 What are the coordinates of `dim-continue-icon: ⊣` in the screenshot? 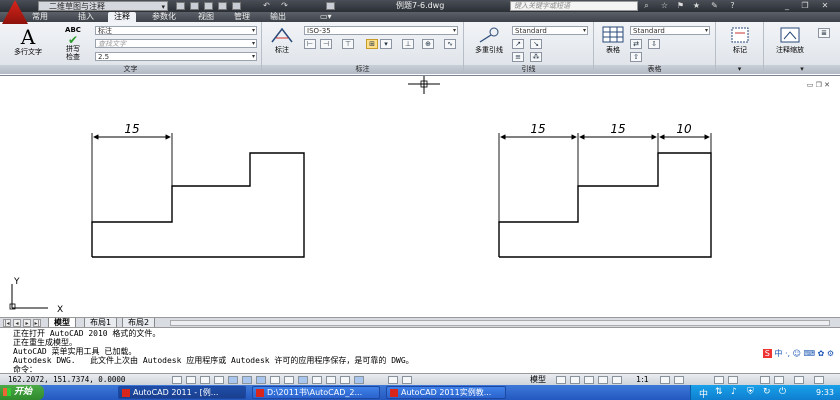 It's located at (326, 44).